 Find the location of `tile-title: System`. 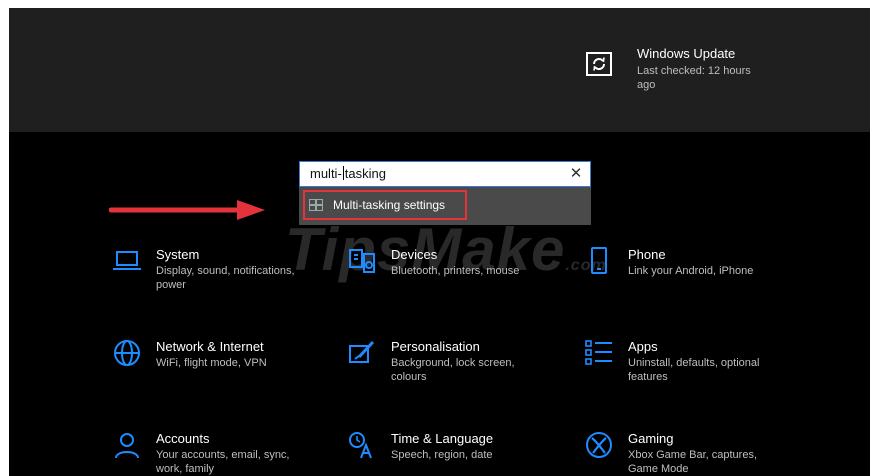

tile-title: System is located at coordinates (178, 254).